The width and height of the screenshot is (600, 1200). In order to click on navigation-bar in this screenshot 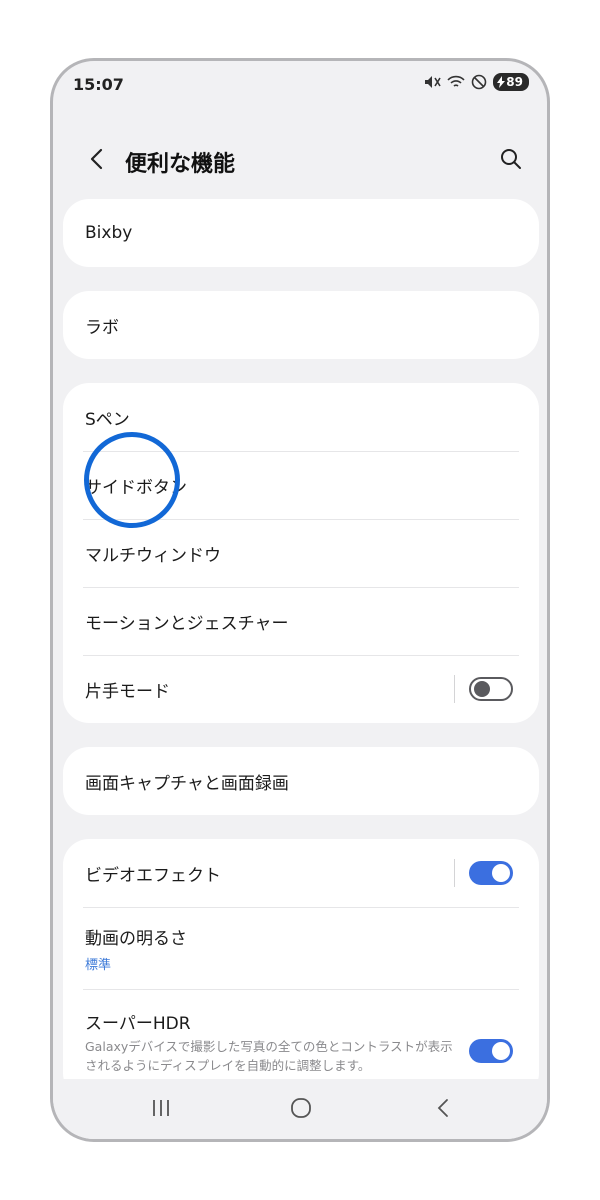, I will do `click(300, 1109)`.